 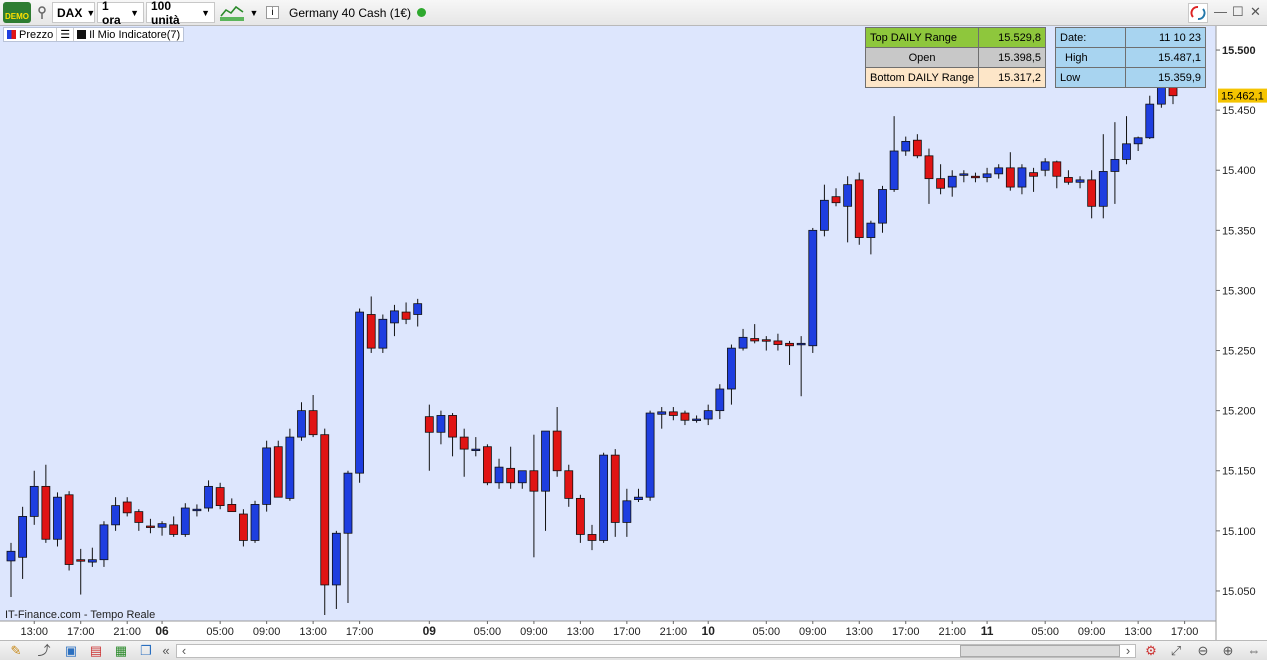 I want to click on demo-logo: DEMO, so click(x=17, y=12).